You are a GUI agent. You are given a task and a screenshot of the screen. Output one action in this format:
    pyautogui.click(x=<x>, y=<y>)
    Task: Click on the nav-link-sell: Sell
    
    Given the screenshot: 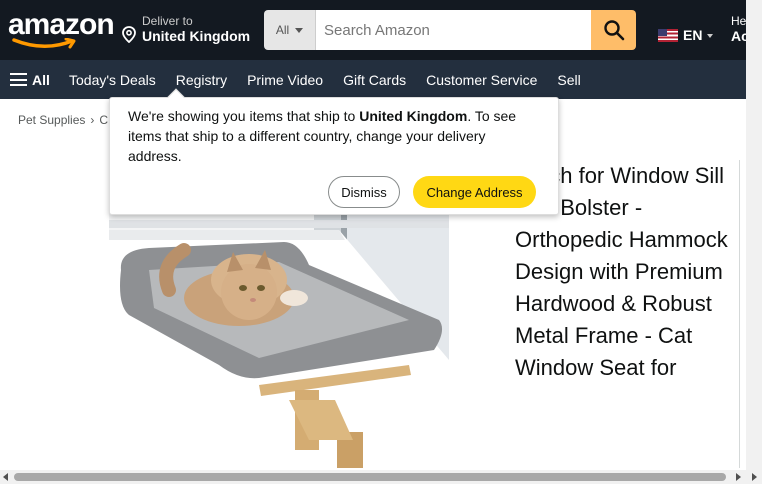 What is the action you would take?
    pyautogui.click(x=568, y=80)
    